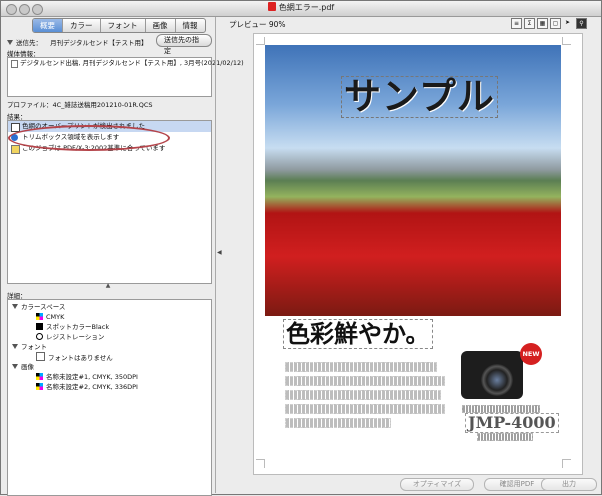  I want to click on tree-group-colorspace: カラースペース, so click(109, 307).